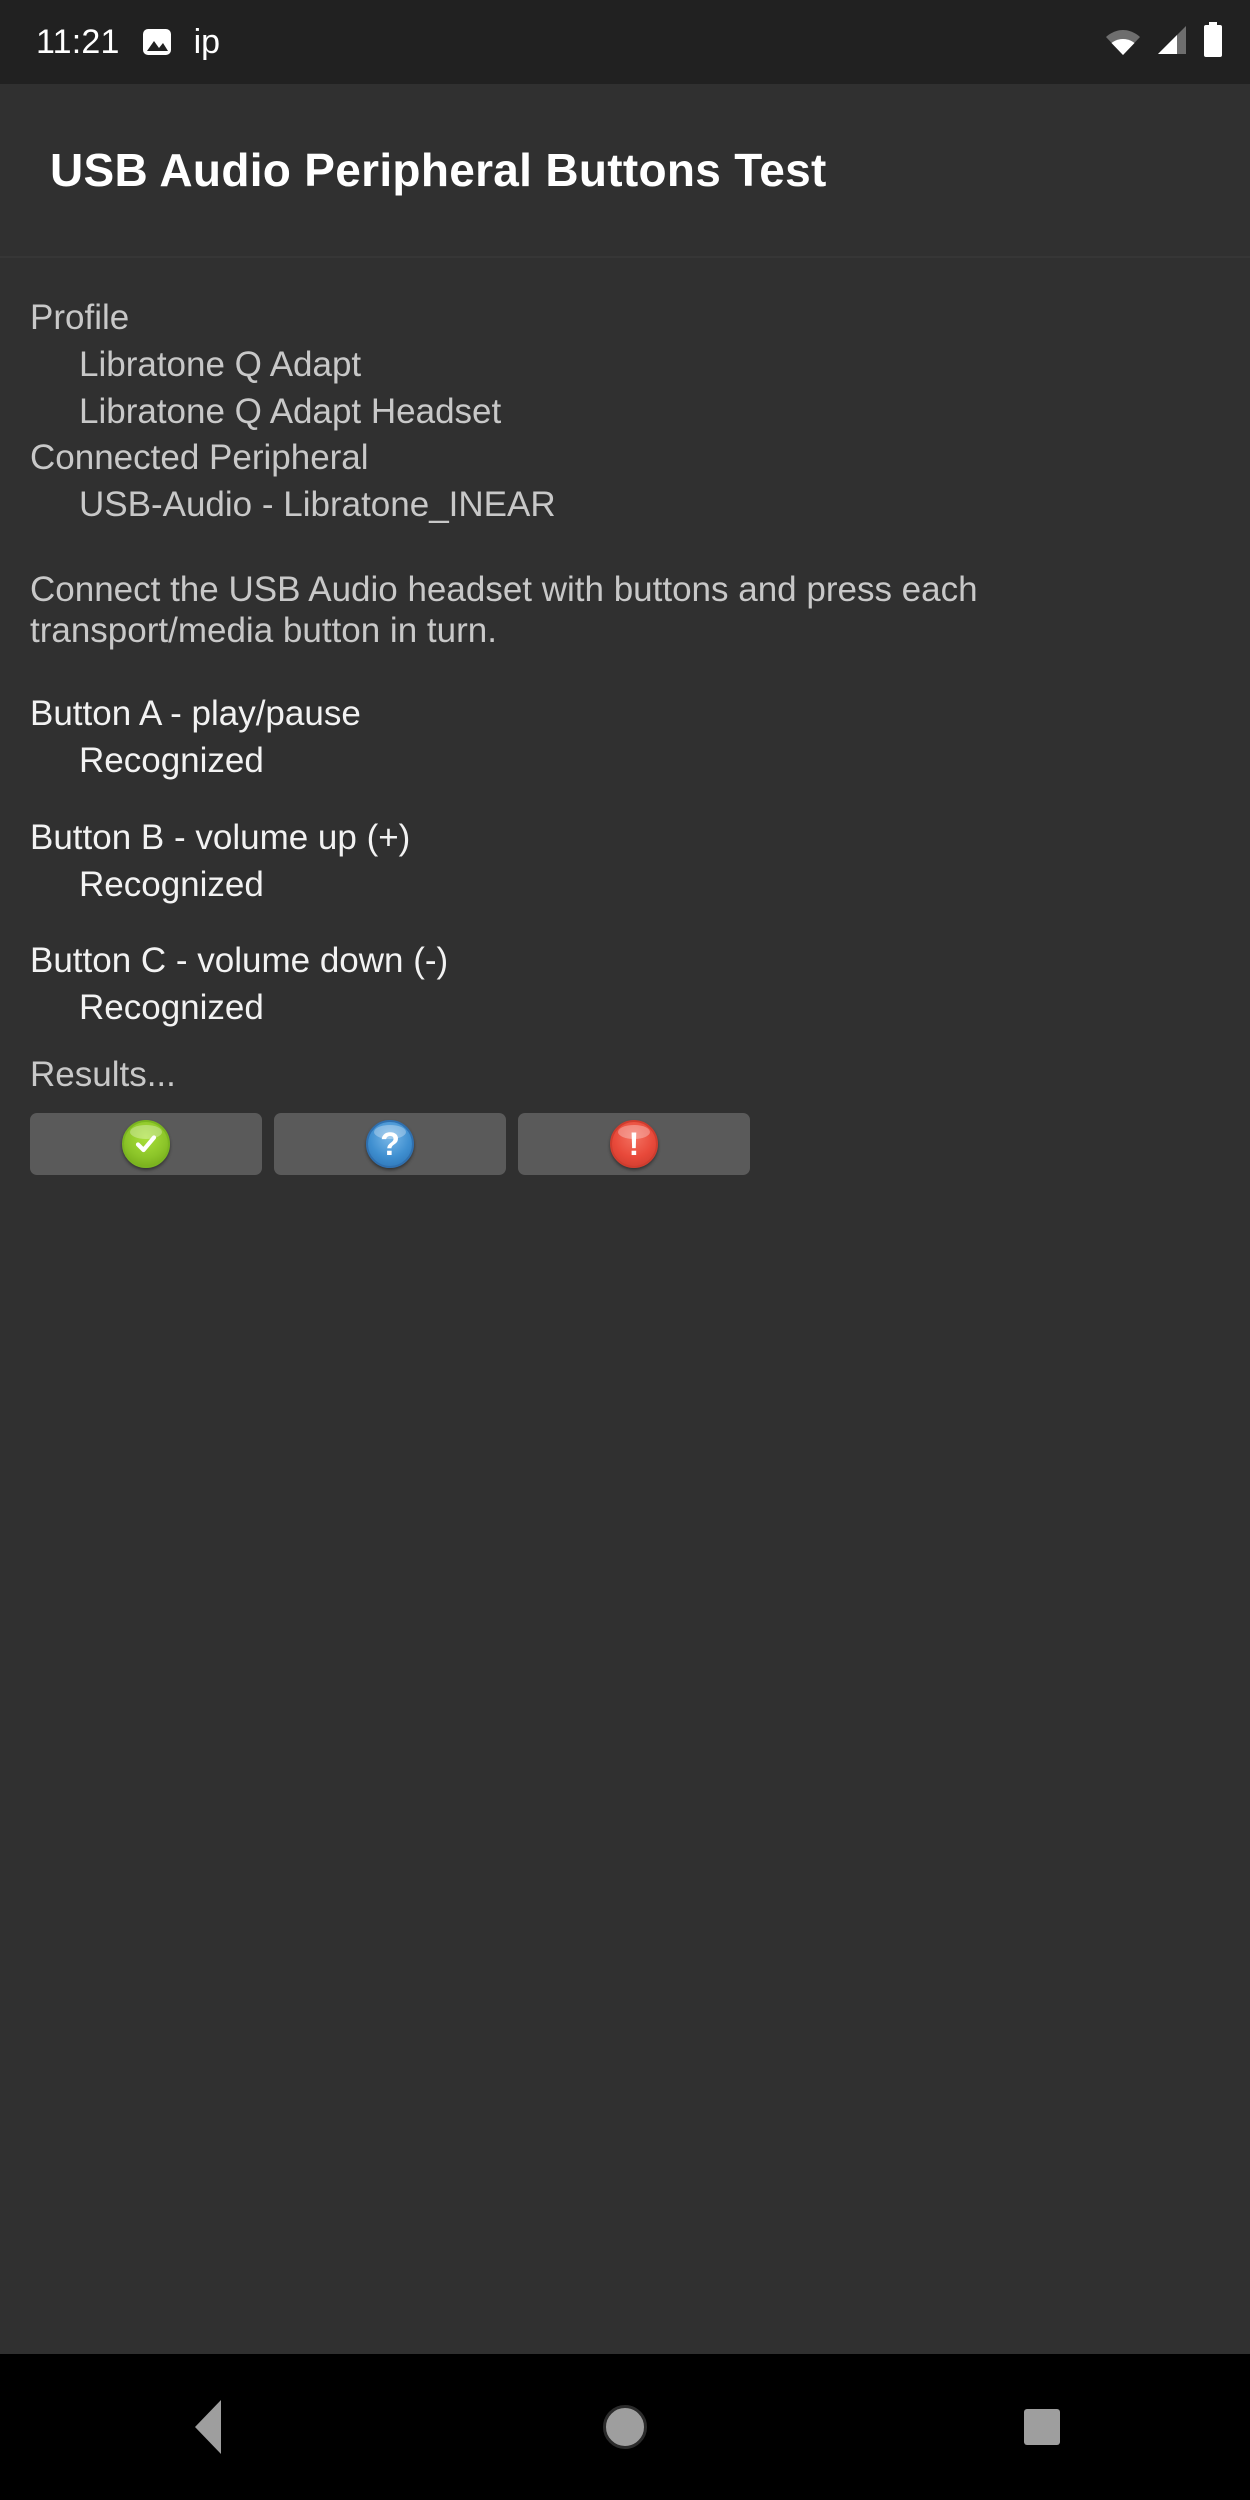  What do you see at coordinates (1123, 42) in the screenshot?
I see `wifi-icon` at bounding box center [1123, 42].